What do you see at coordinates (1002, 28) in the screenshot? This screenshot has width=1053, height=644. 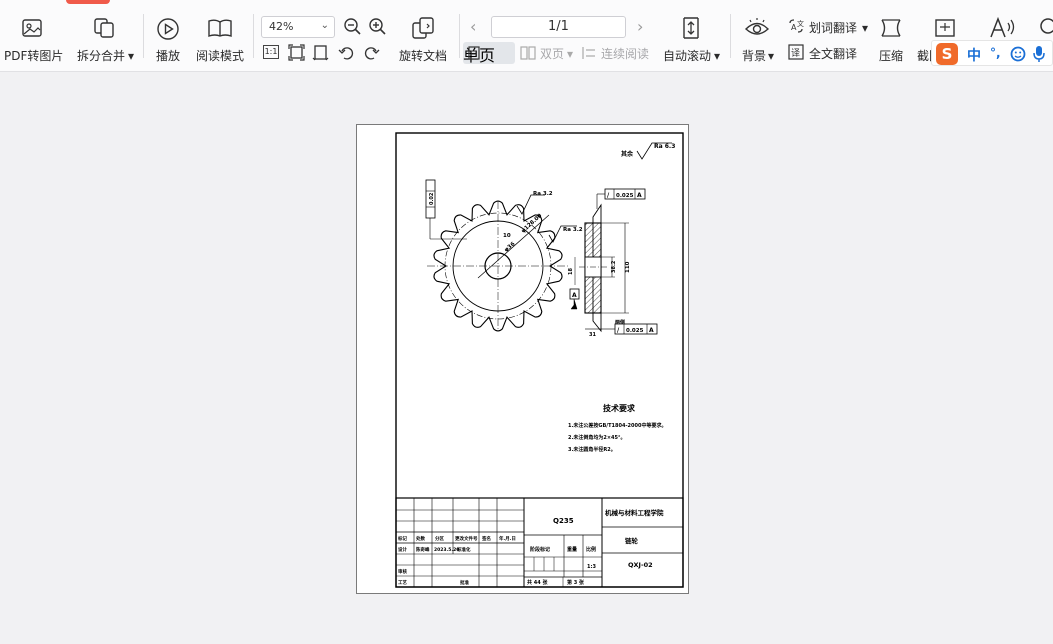 I see `read-aloud-icon` at bounding box center [1002, 28].